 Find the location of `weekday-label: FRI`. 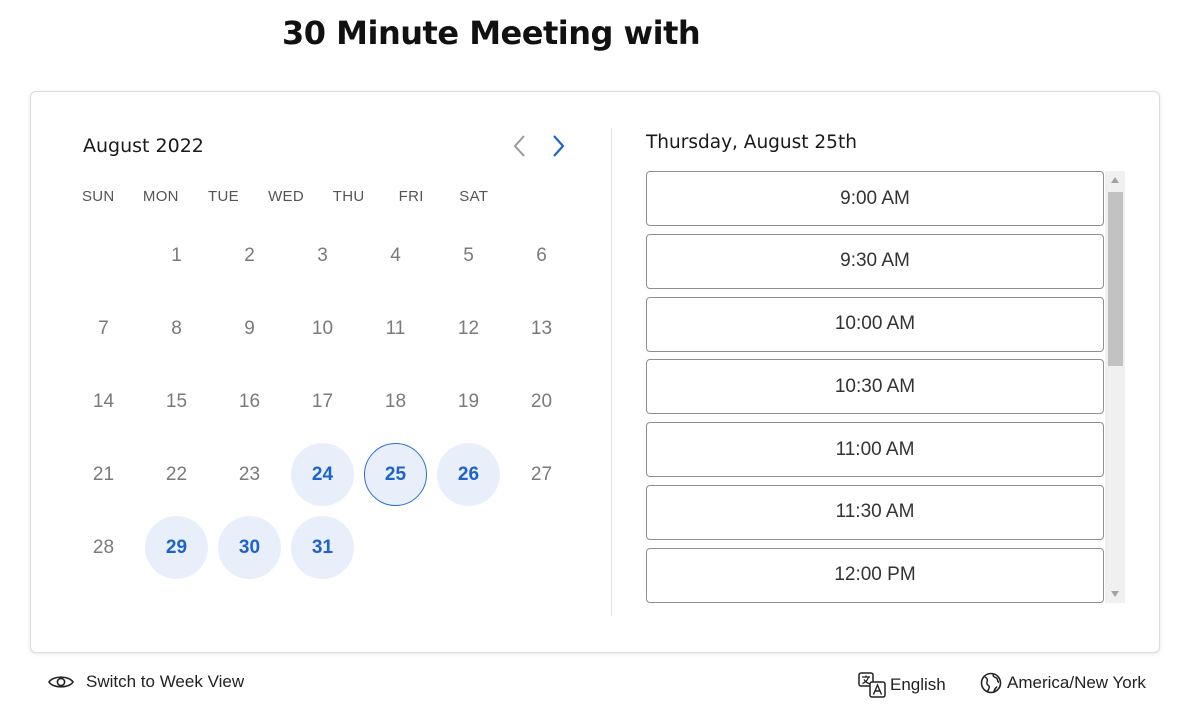

weekday-label: FRI is located at coordinates (411, 196).